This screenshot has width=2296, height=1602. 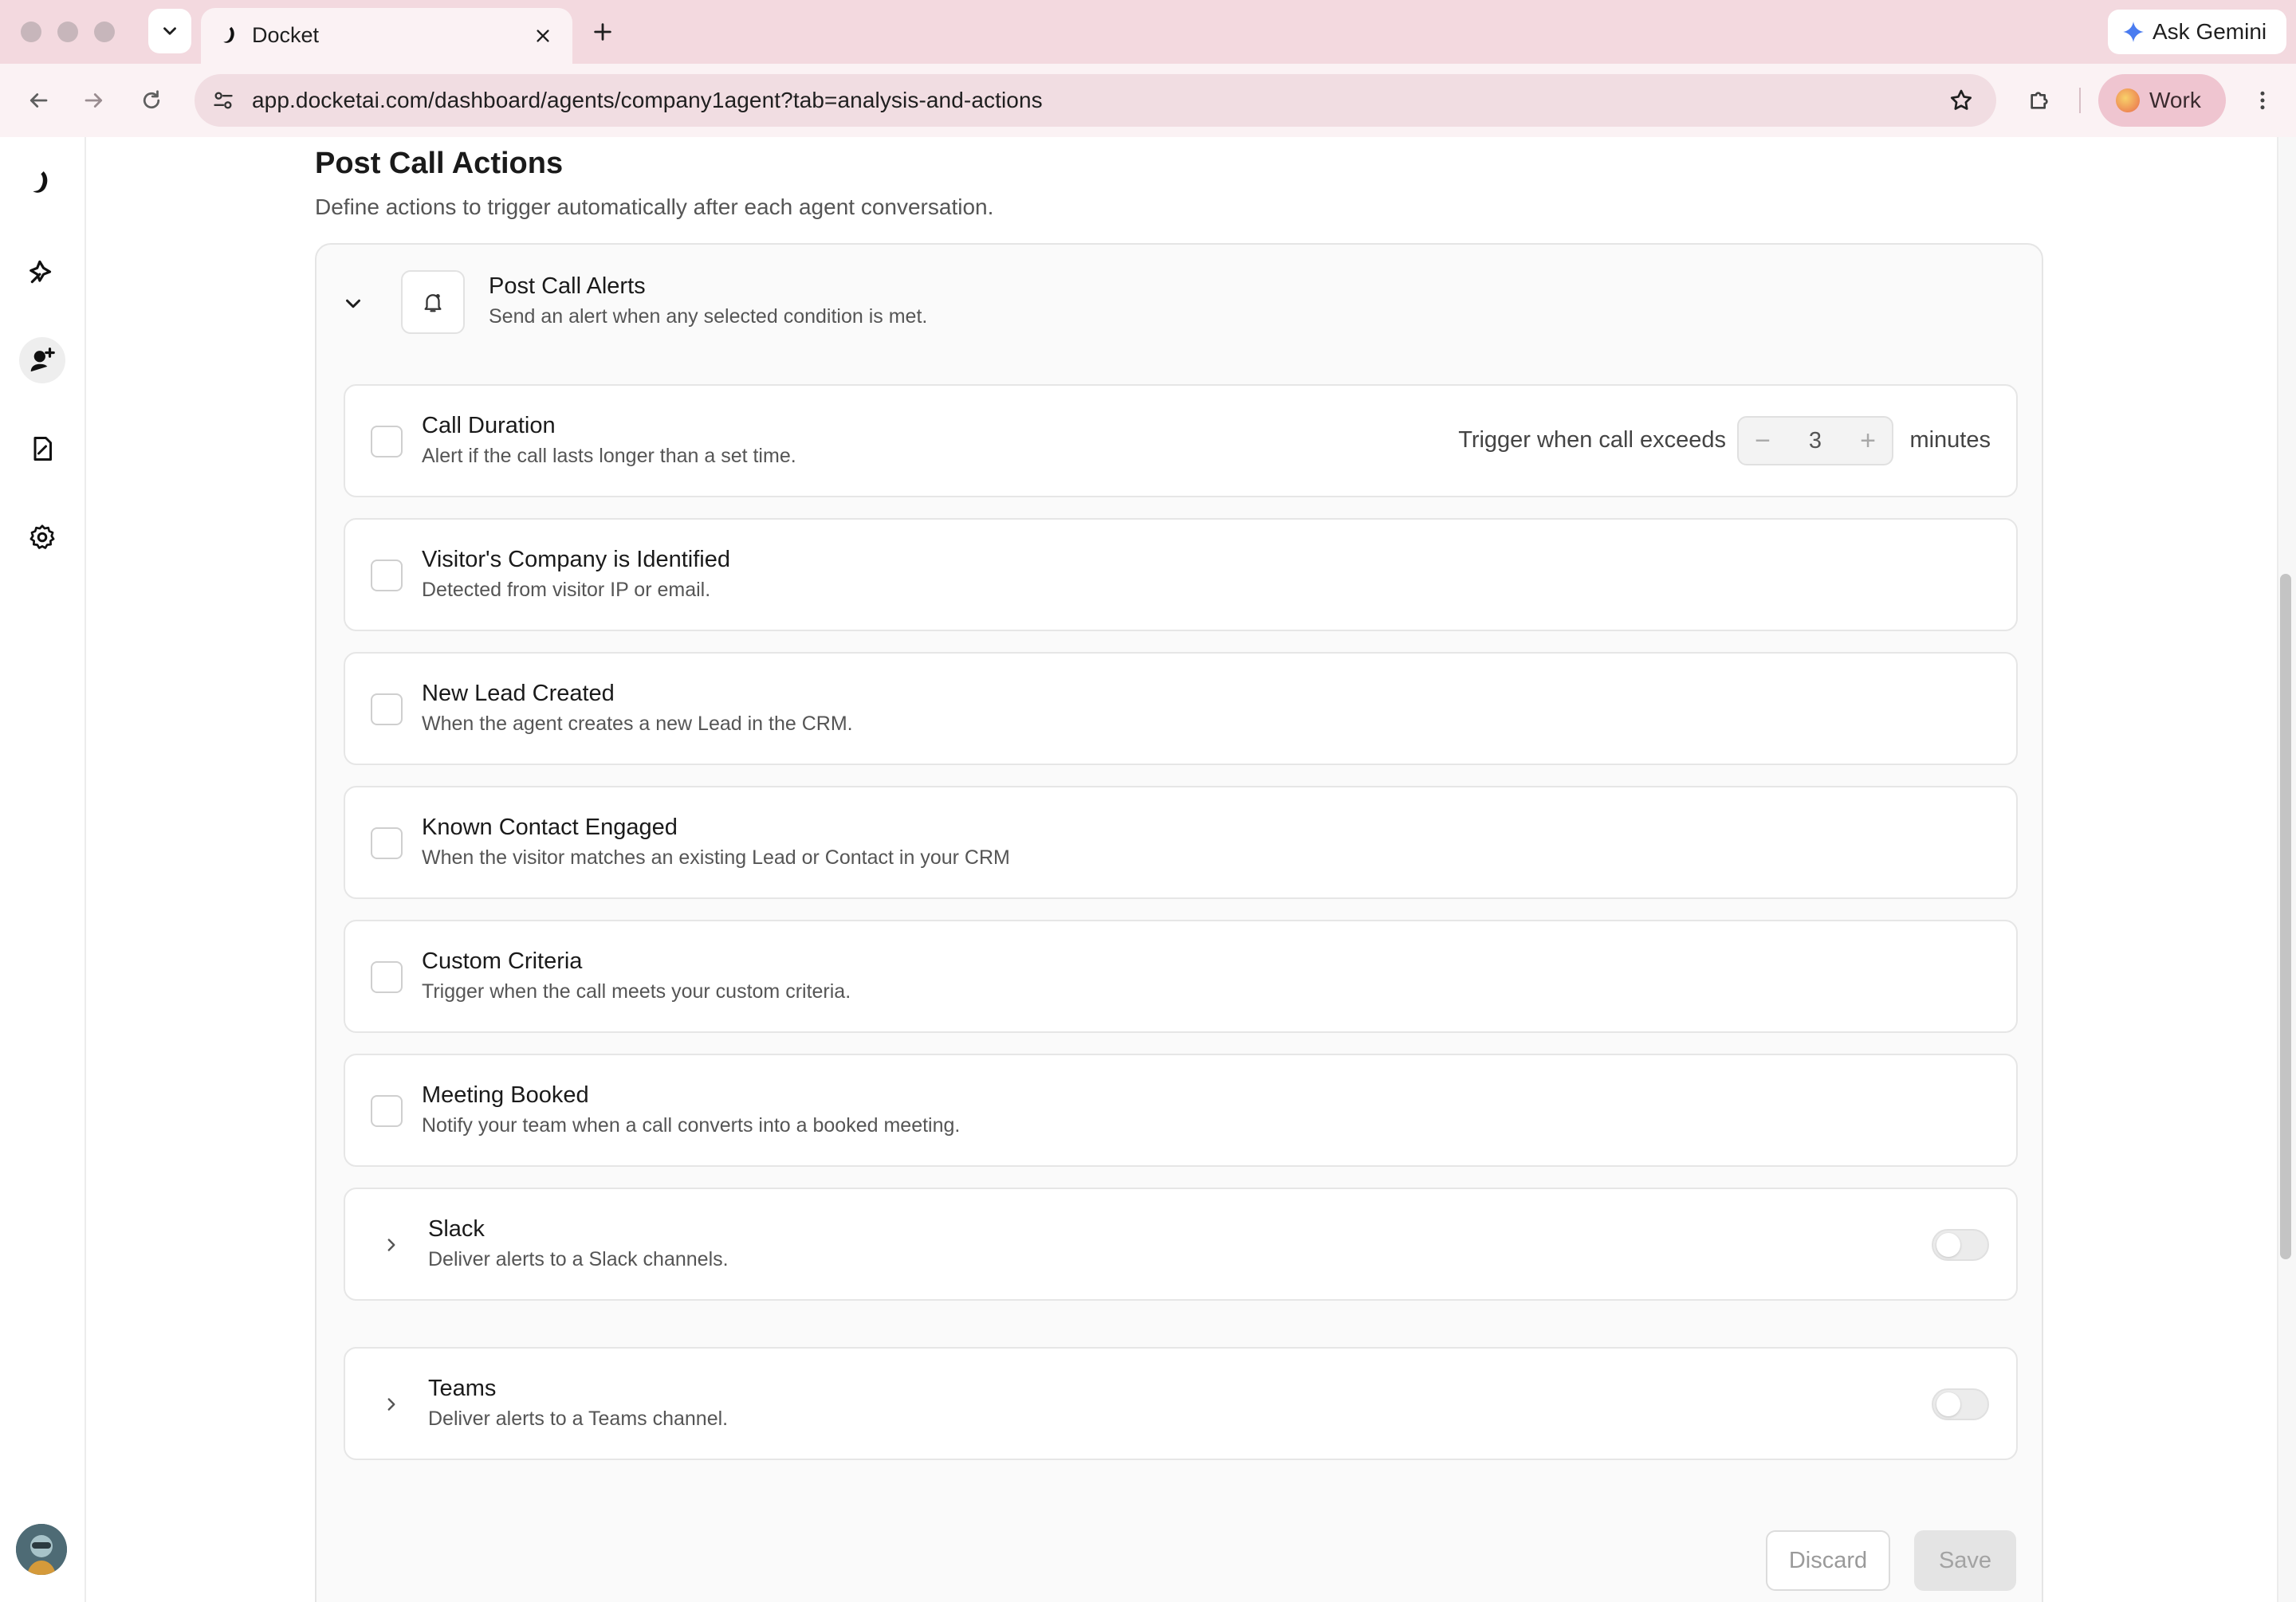 I want to click on integration-teams: Teams Deliver alerts to a Teams channel., so click(x=1181, y=1403).